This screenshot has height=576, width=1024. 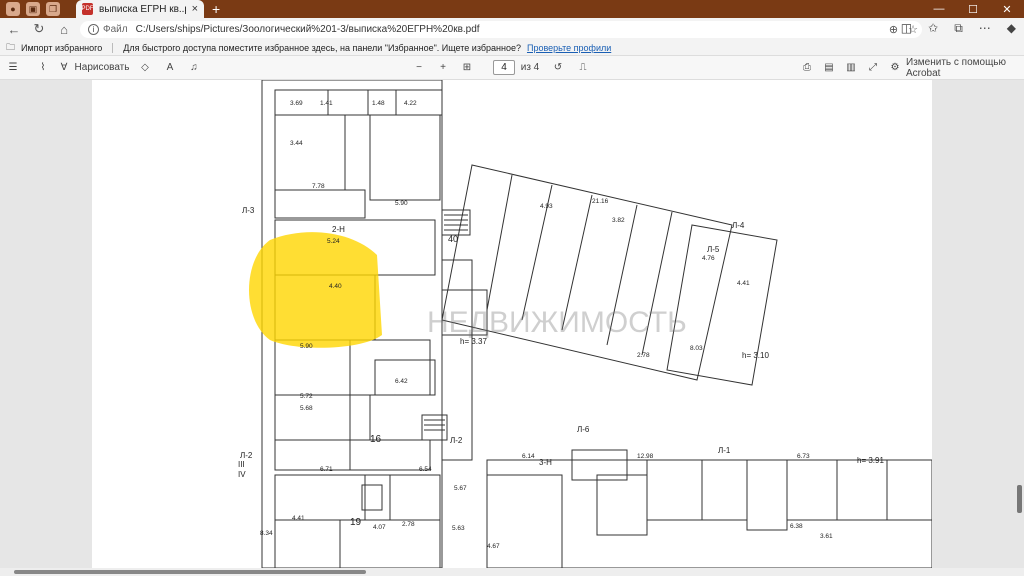 I want to click on eraser-icon: ◇, so click(x=145, y=68).